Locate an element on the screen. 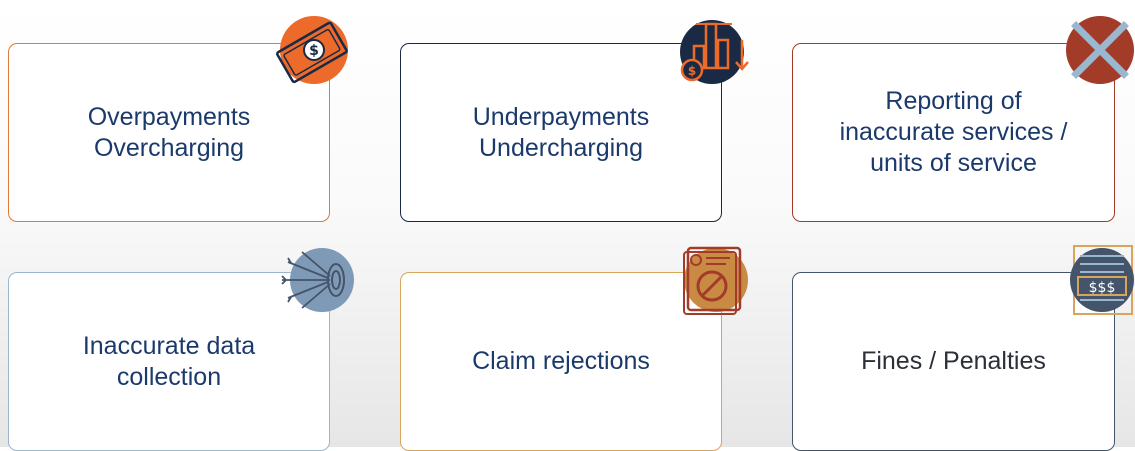  target-arrows-icon is located at coordinates (318, 280).